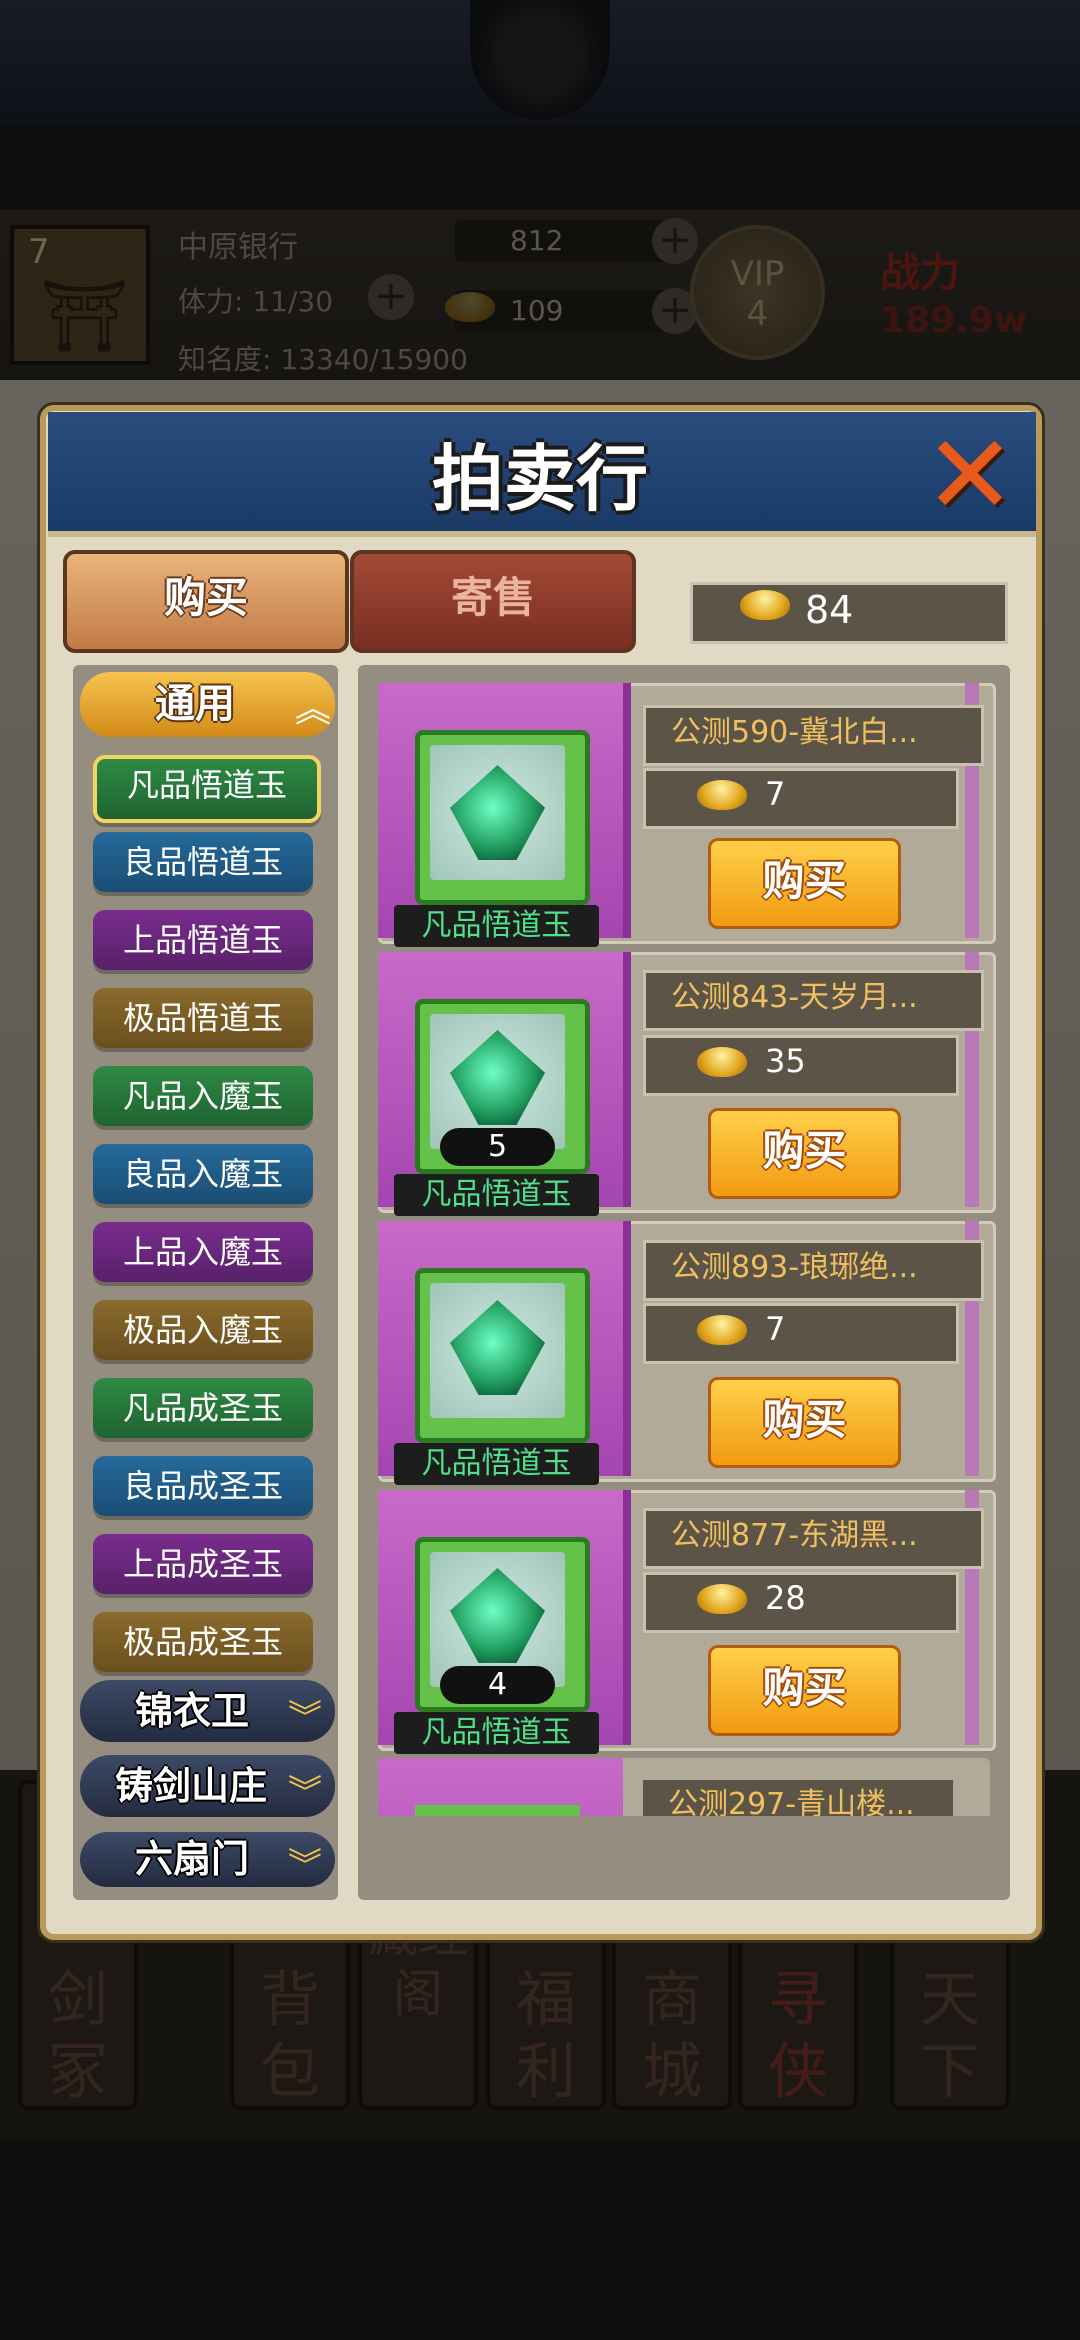  Describe the element at coordinates (497, 1147) in the screenshot. I see `item-quantity: 5` at that location.